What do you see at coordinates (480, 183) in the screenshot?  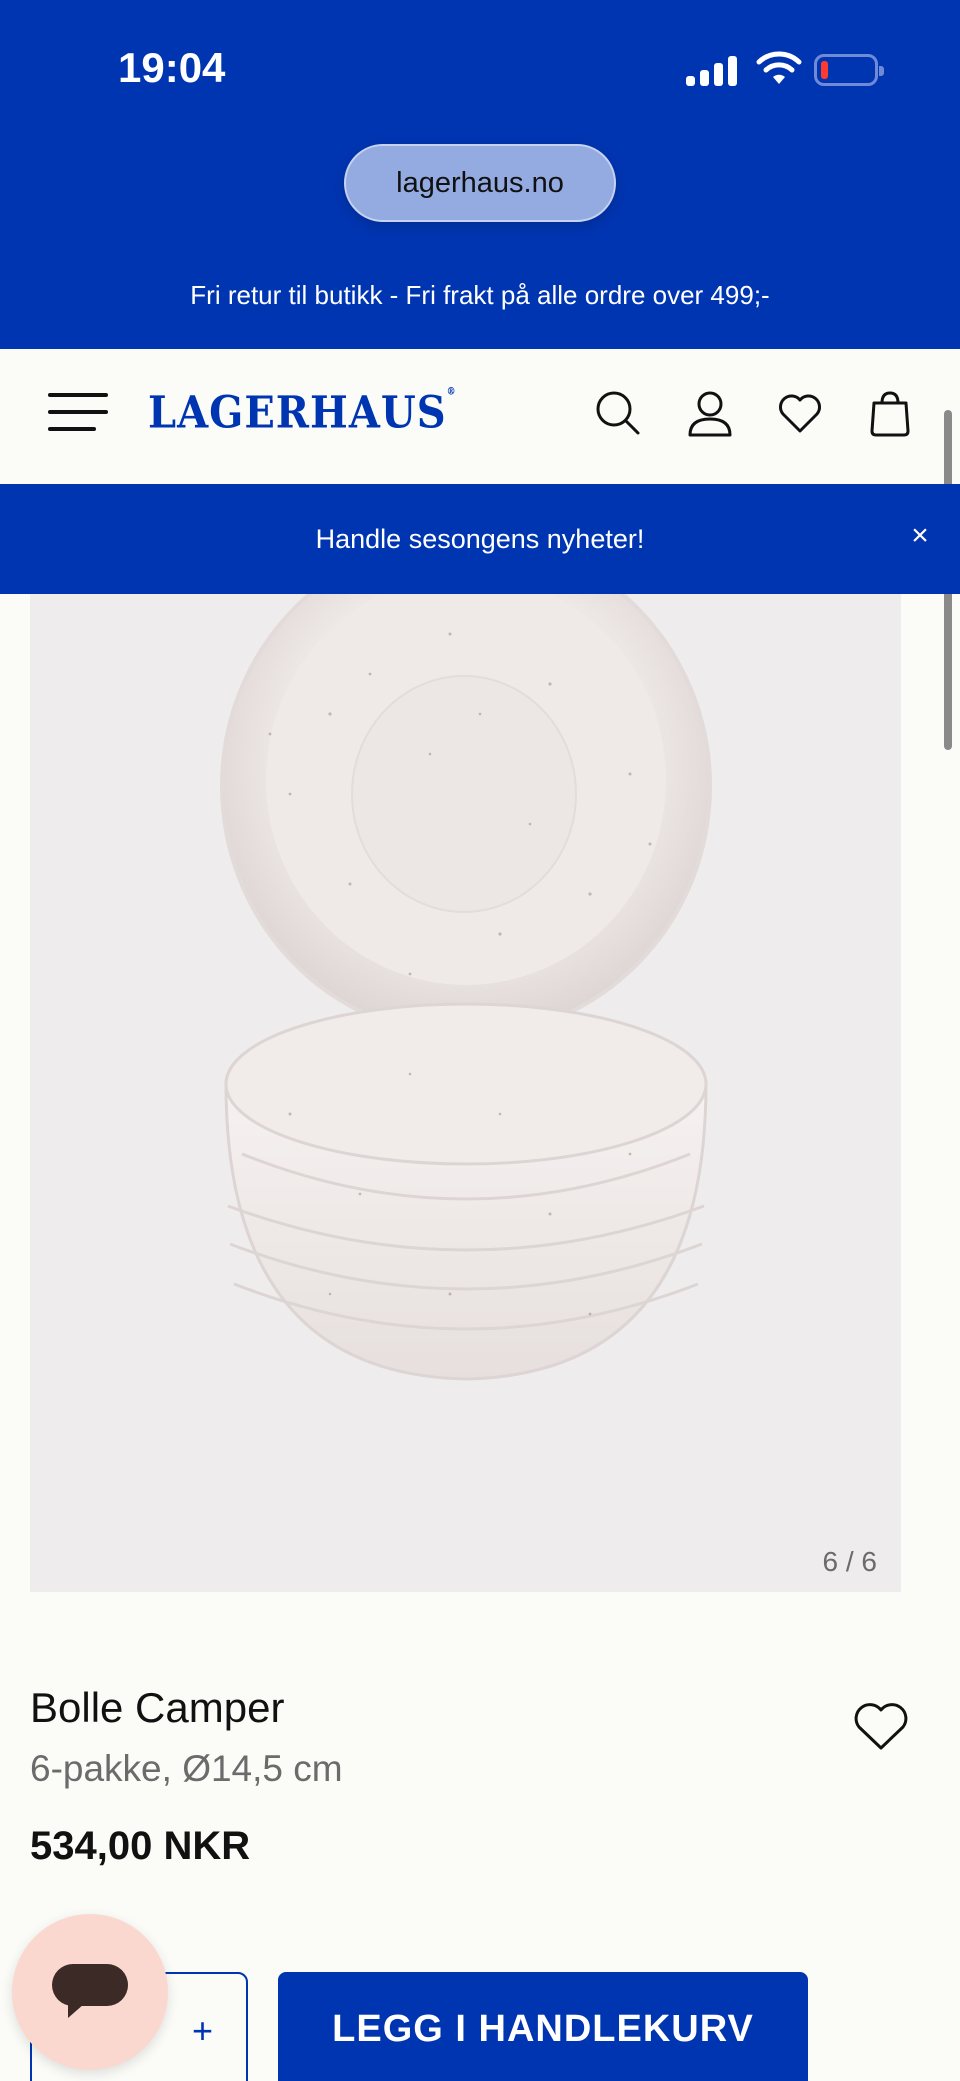 I see `browser-url-bar: lagerhaus.no` at bounding box center [480, 183].